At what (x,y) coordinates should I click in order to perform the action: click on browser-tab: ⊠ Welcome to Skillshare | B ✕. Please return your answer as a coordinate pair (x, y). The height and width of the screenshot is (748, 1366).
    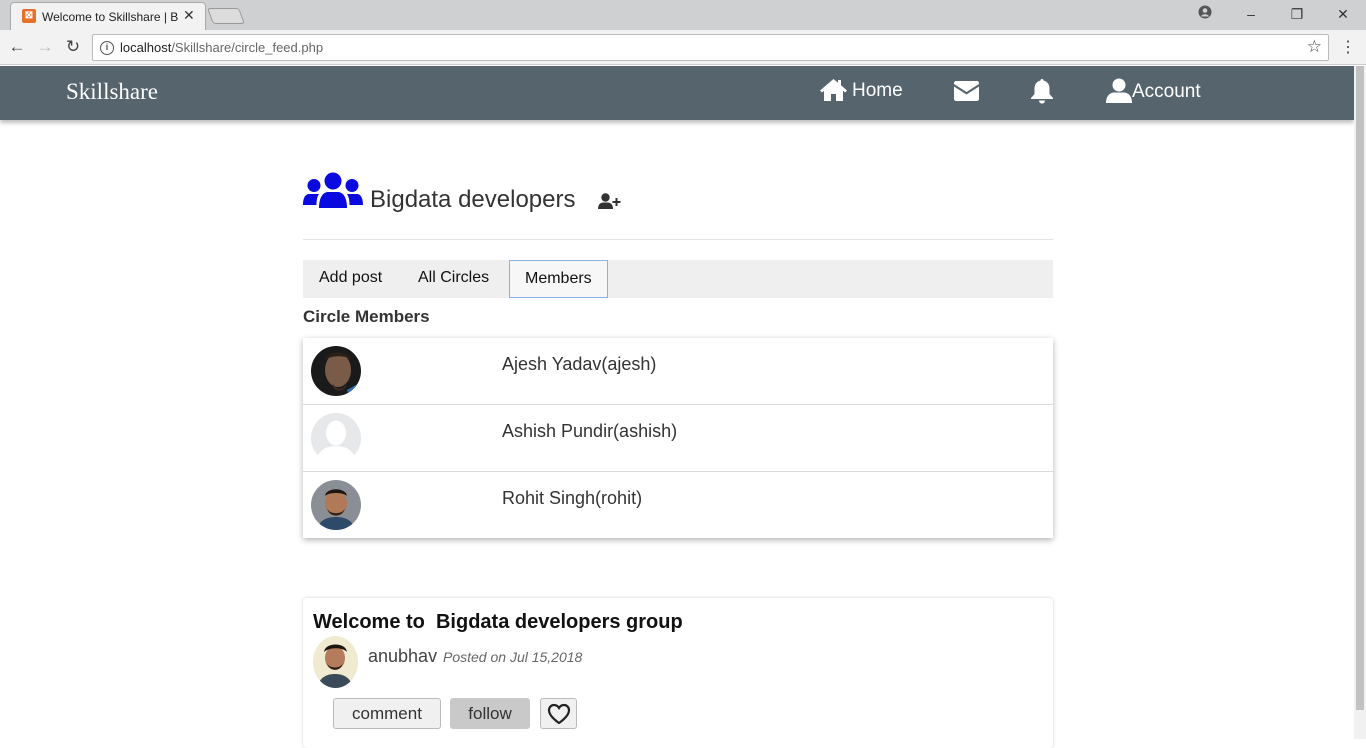
    Looking at the image, I should click on (108, 16).